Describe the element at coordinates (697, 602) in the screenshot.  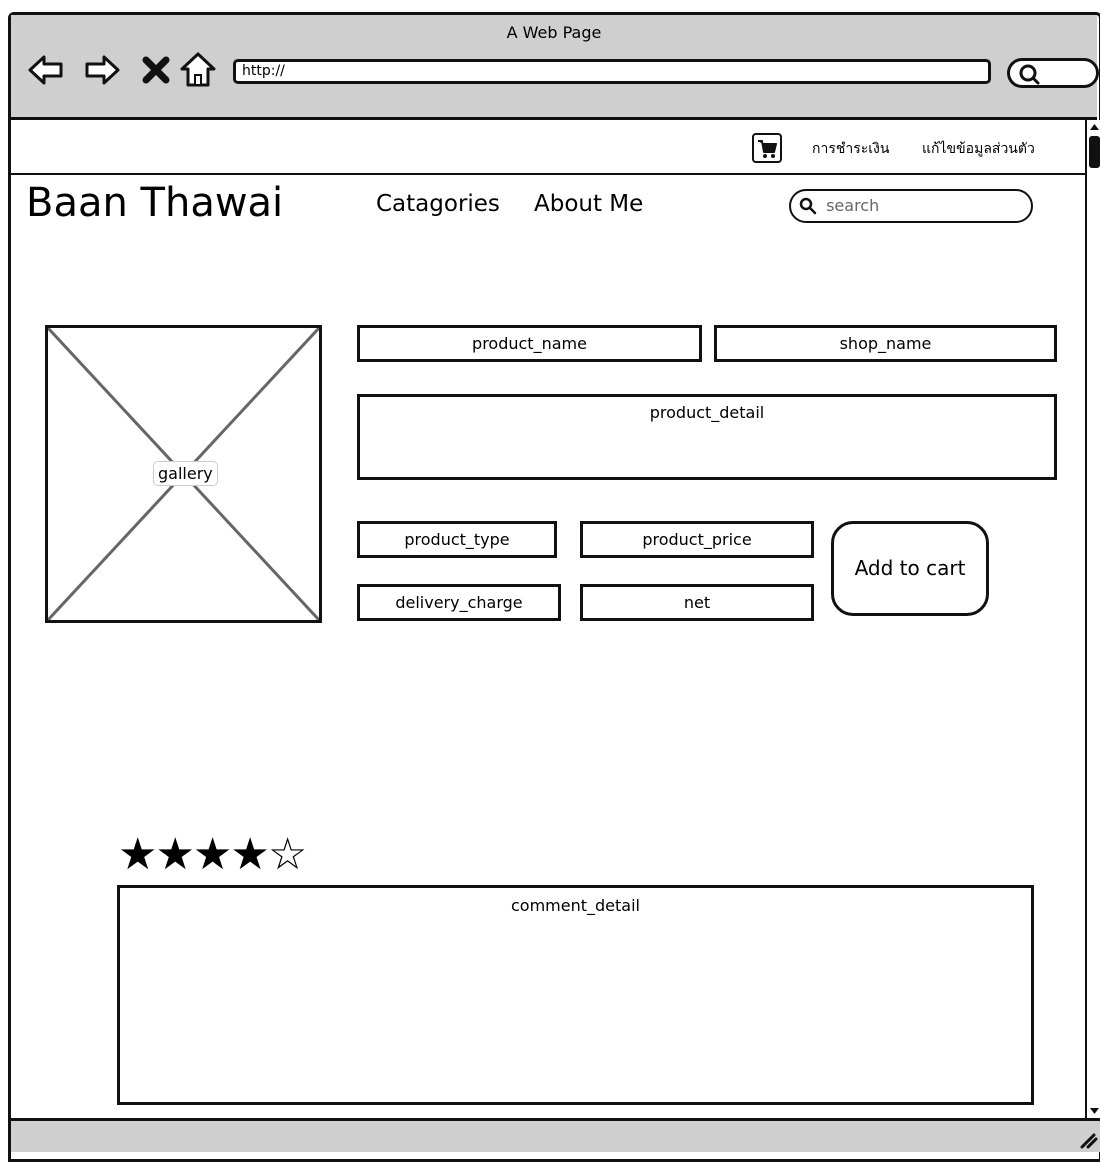
I see `net-field: net` at that location.